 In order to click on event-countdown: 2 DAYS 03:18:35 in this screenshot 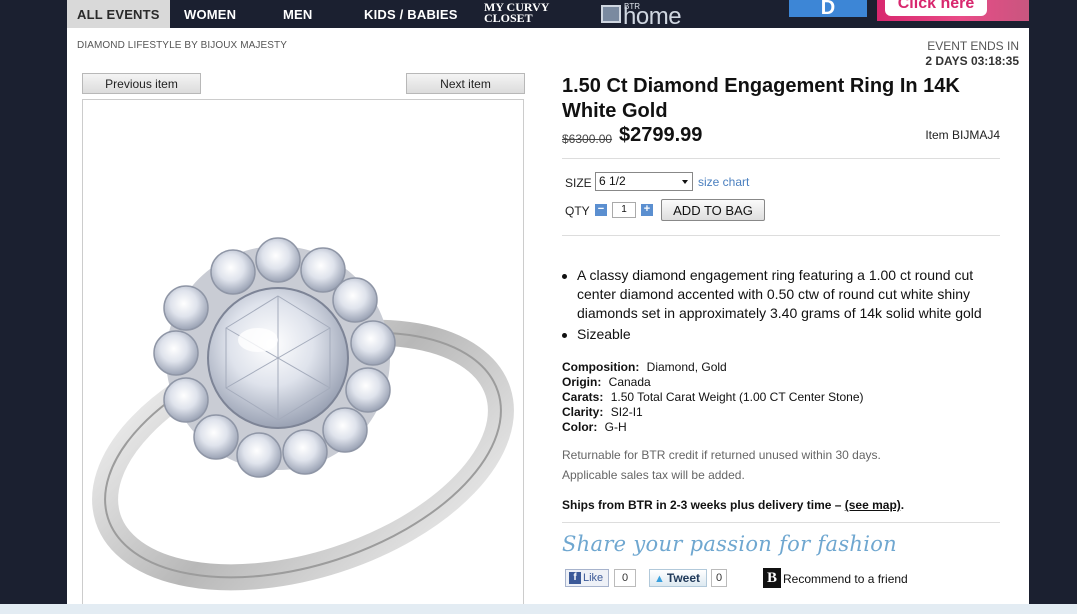, I will do `click(972, 61)`.